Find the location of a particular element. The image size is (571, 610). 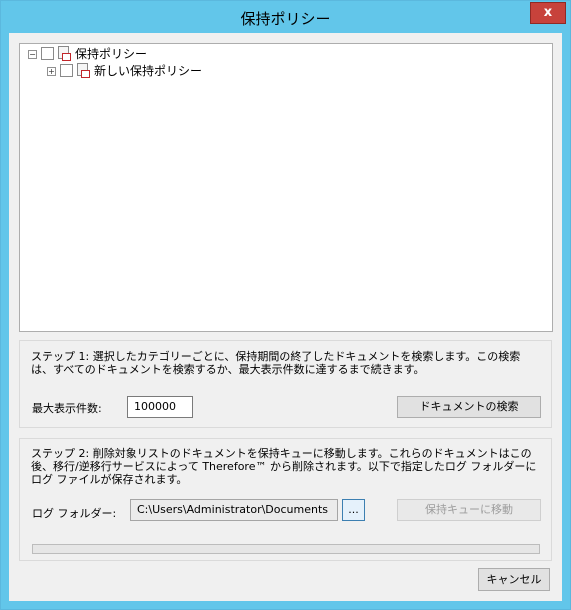

cancel-button: キャンセル is located at coordinates (514, 579).